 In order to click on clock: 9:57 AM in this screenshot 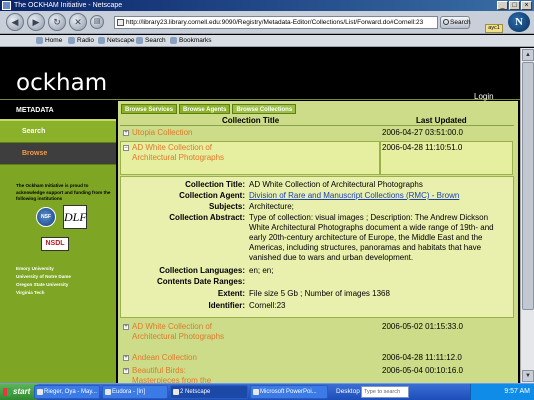, I will do `click(517, 391)`.